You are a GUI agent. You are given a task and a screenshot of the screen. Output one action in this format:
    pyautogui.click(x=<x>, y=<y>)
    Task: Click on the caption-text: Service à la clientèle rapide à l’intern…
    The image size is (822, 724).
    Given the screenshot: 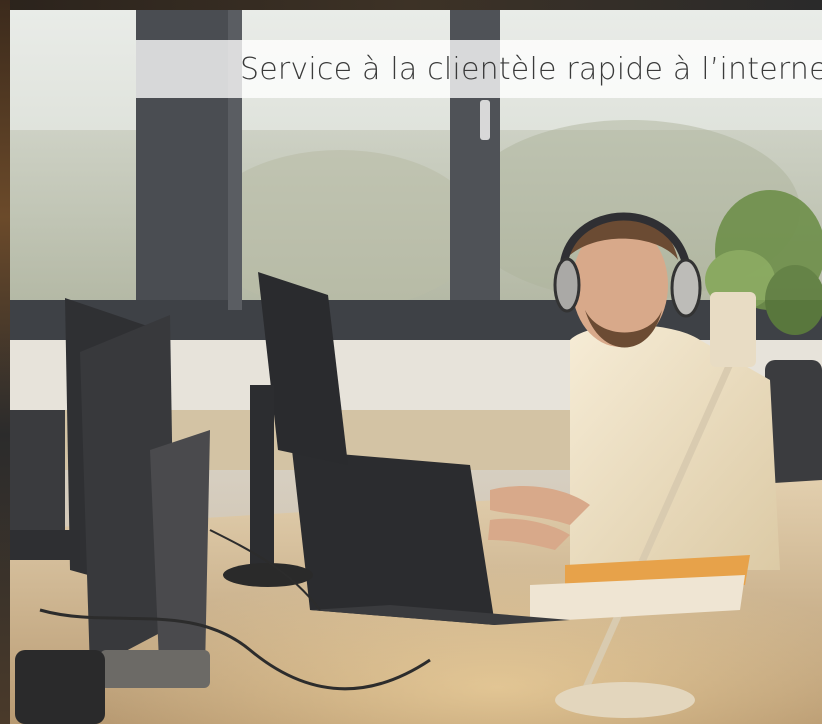 What is the action you would take?
    pyautogui.click(x=531, y=69)
    